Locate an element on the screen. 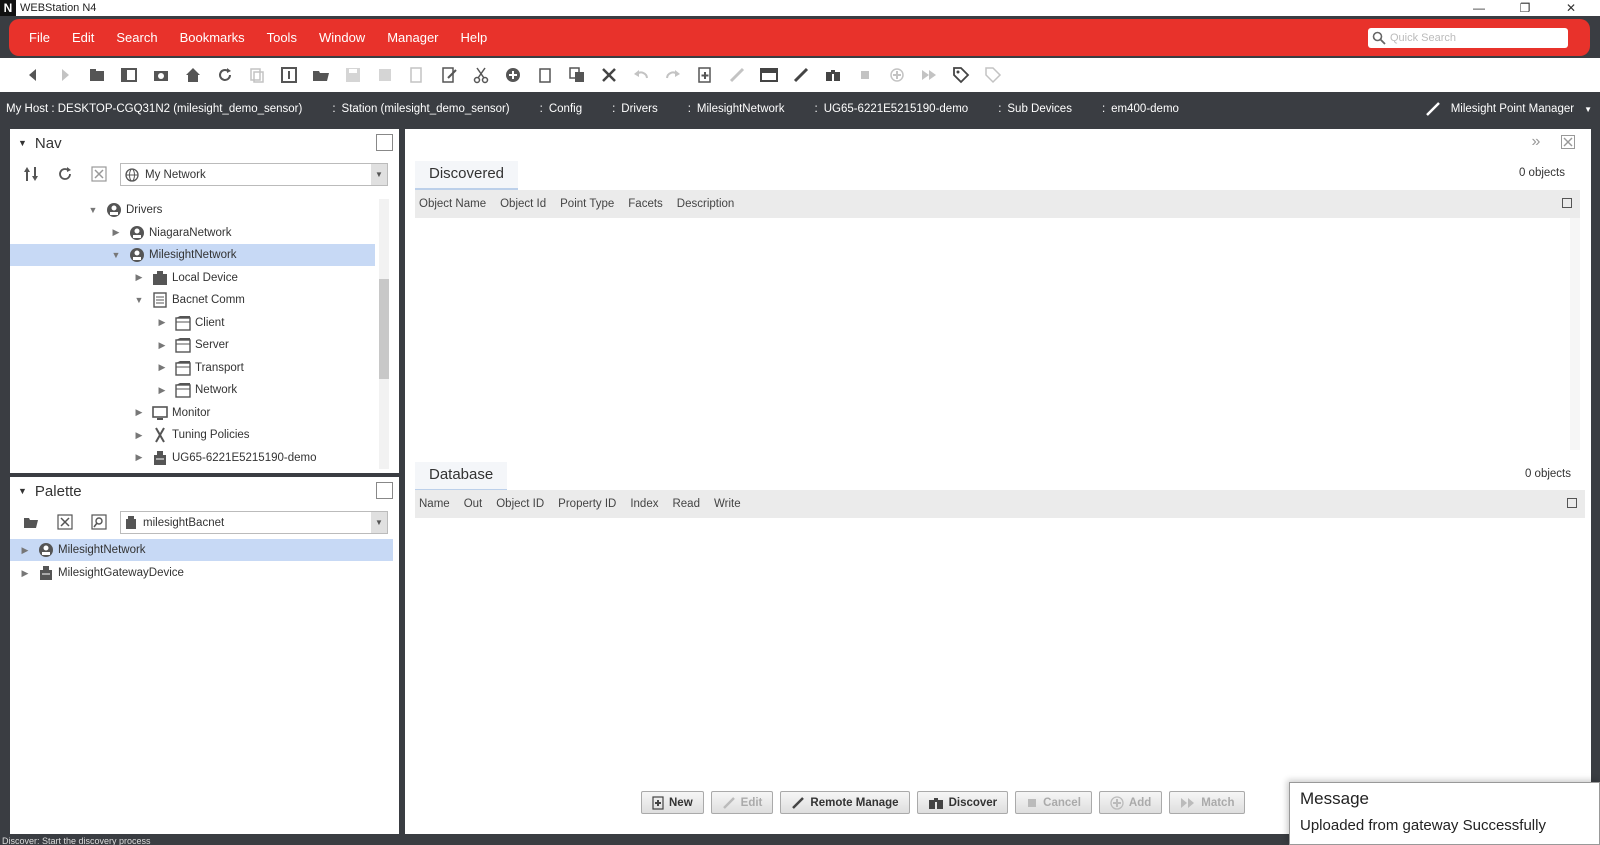 Image resolution: width=1600 pixels, height=845 pixels. close-palette-icon is located at coordinates (65, 522).